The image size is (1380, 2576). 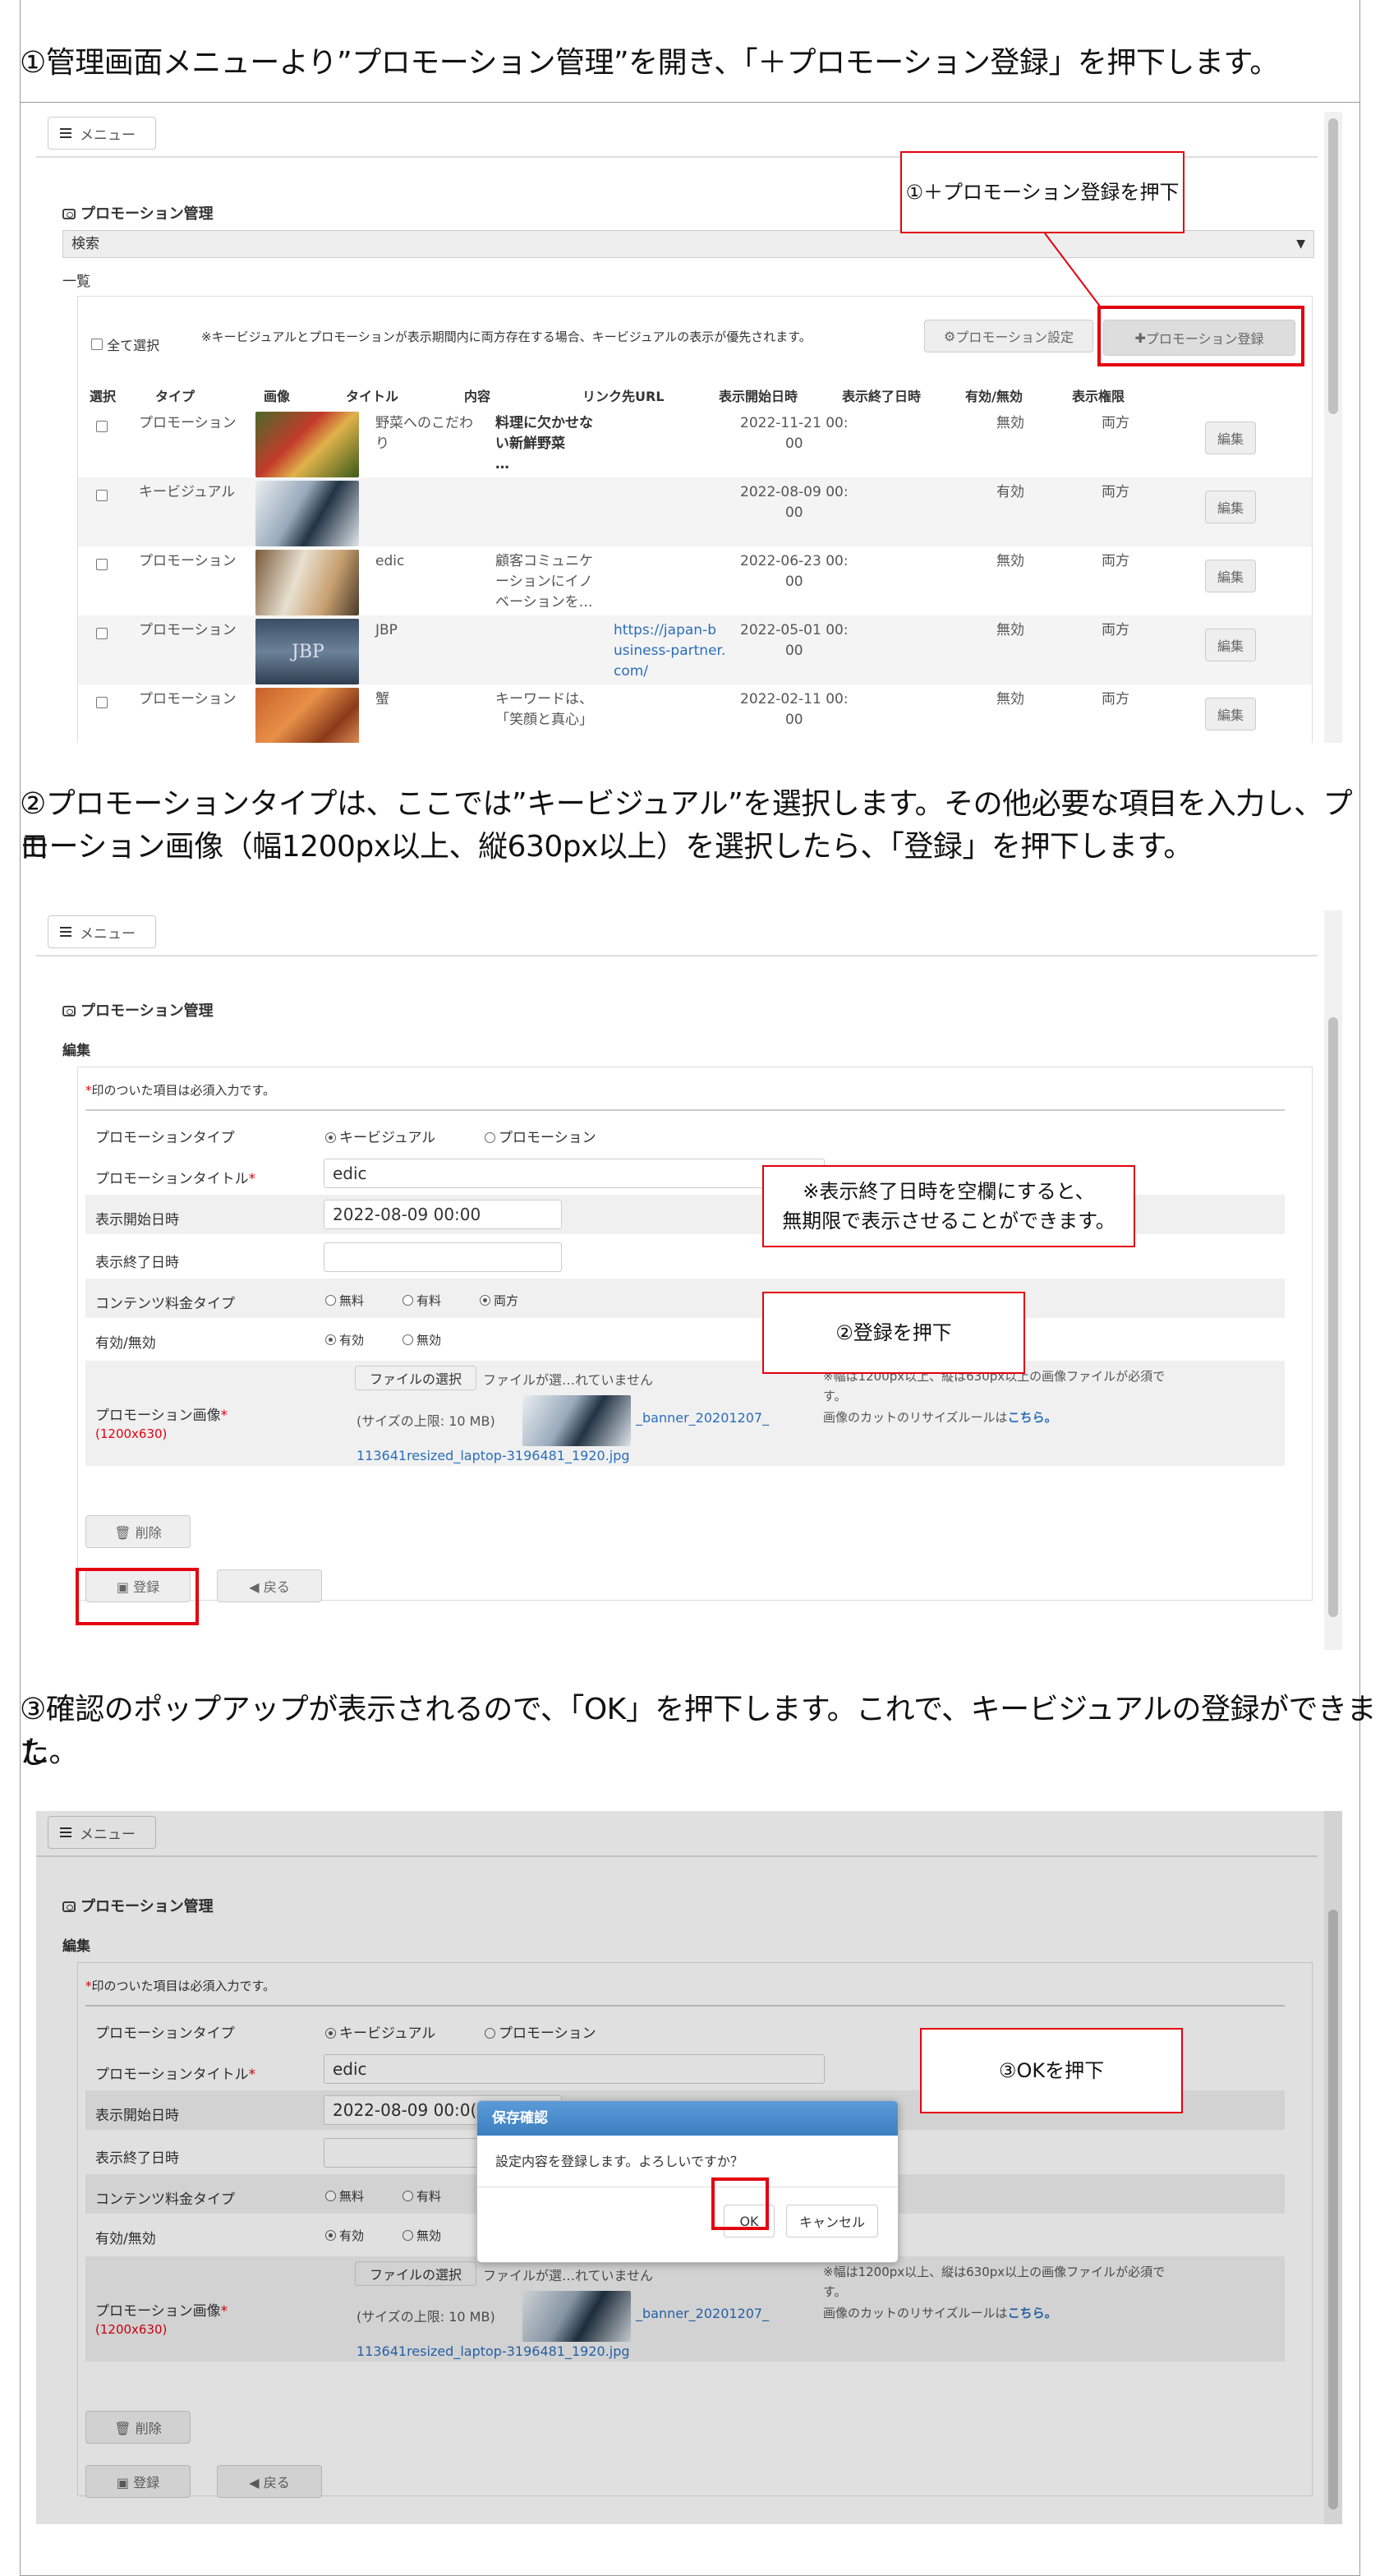 I want to click on scrollbar-thumb, so click(x=1333, y=1317).